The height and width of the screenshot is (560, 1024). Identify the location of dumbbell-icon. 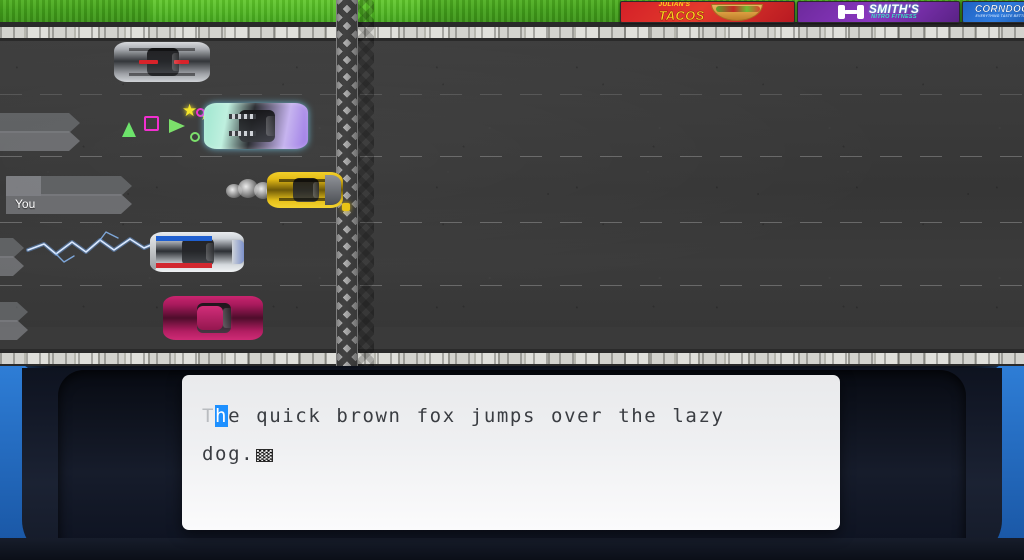
(850, 12).